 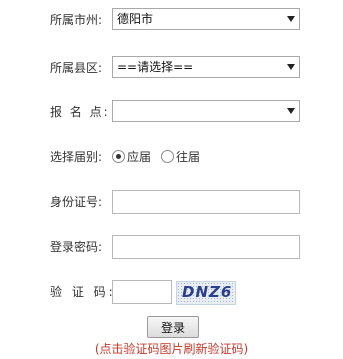 What do you see at coordinates (76, 247) in the screenshot?
I see `password-label: 登录密码:` at bounding box center [76, 247].